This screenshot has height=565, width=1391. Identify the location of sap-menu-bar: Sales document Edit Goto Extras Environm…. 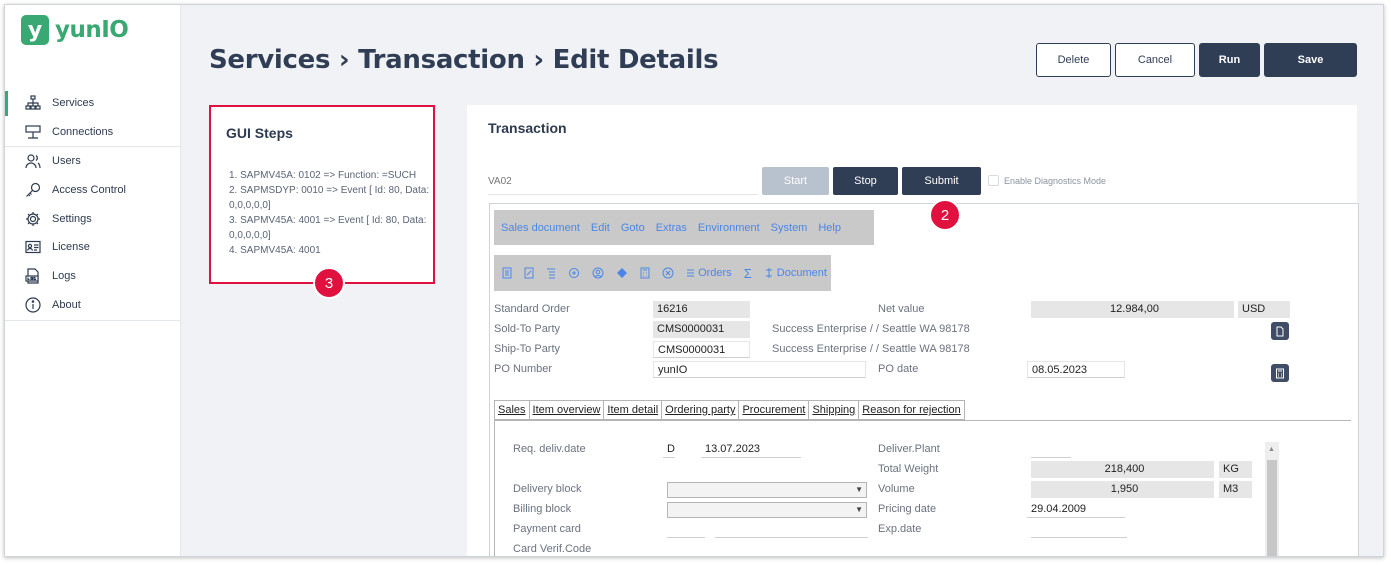
(684, 227).